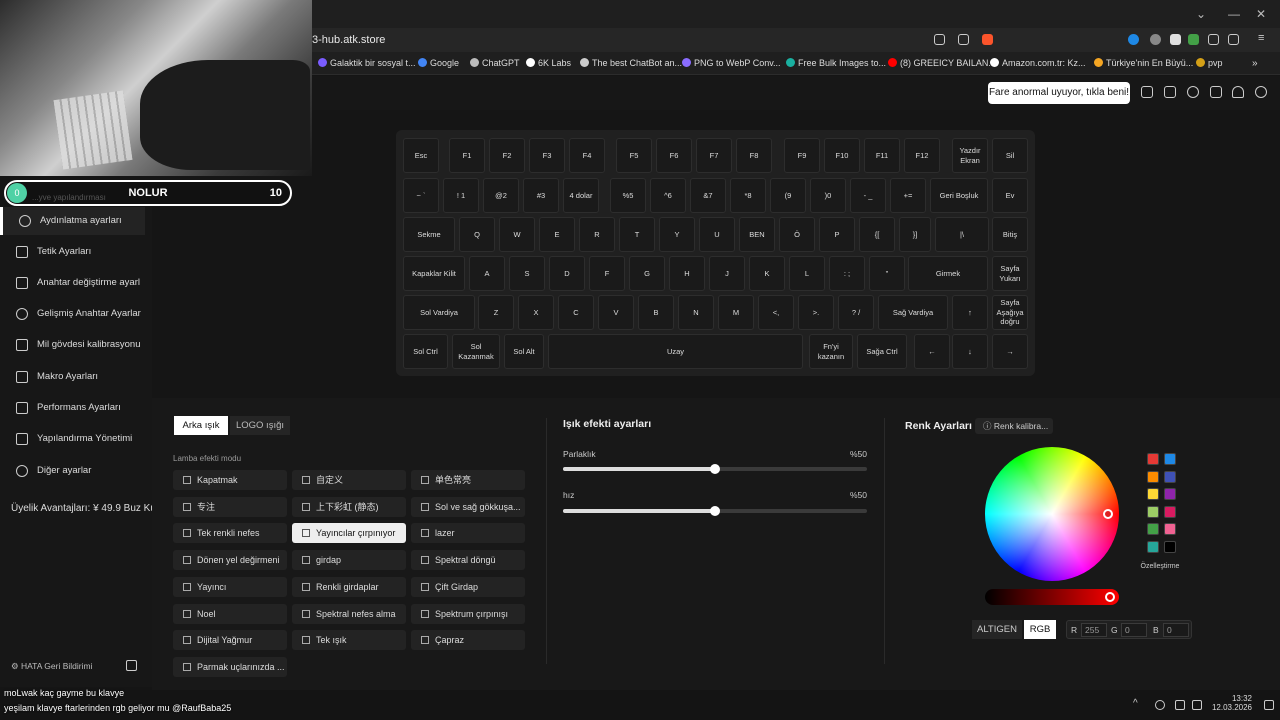  Describe the element at coordinates (587, 155) in the screenshot. I see `key-0-4: F4` at that location.